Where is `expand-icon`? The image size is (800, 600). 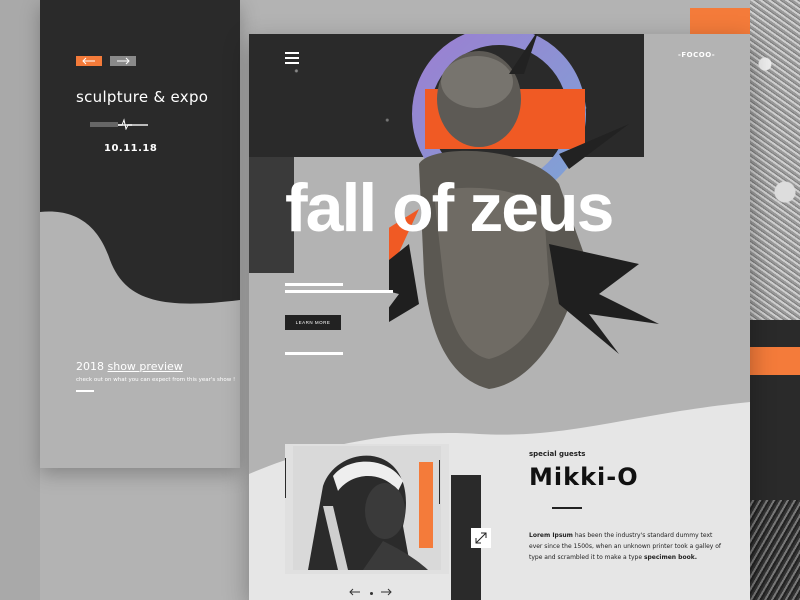 expand-icon is located at coordinates (481, 538).